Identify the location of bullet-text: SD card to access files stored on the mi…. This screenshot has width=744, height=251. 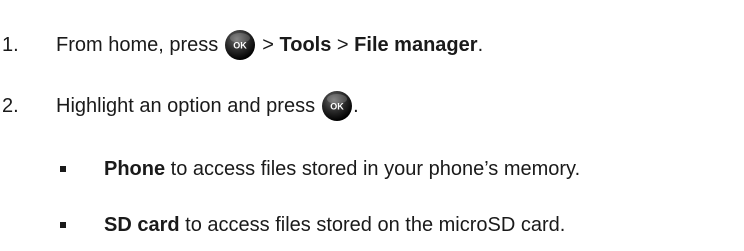
(335, 225).